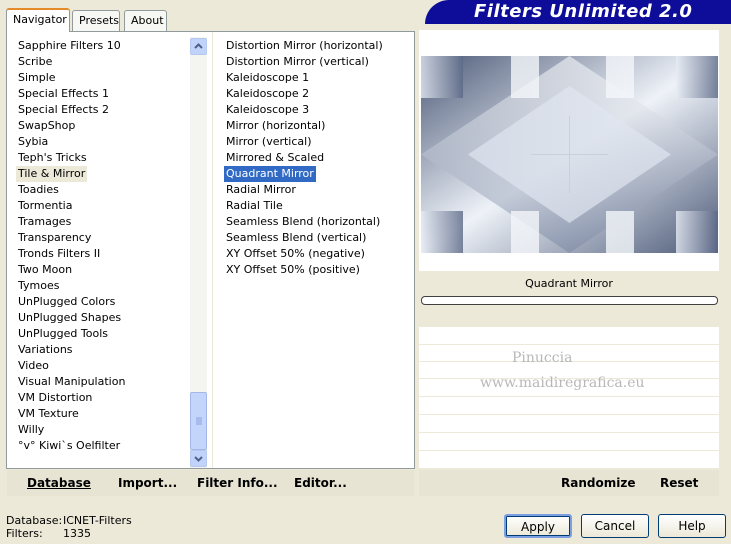 This screenshot has height=544, width=731. Describe the element at coordinates (71, 382) in the screenshot. I see `category-item: Visual Manipulation` at that location.